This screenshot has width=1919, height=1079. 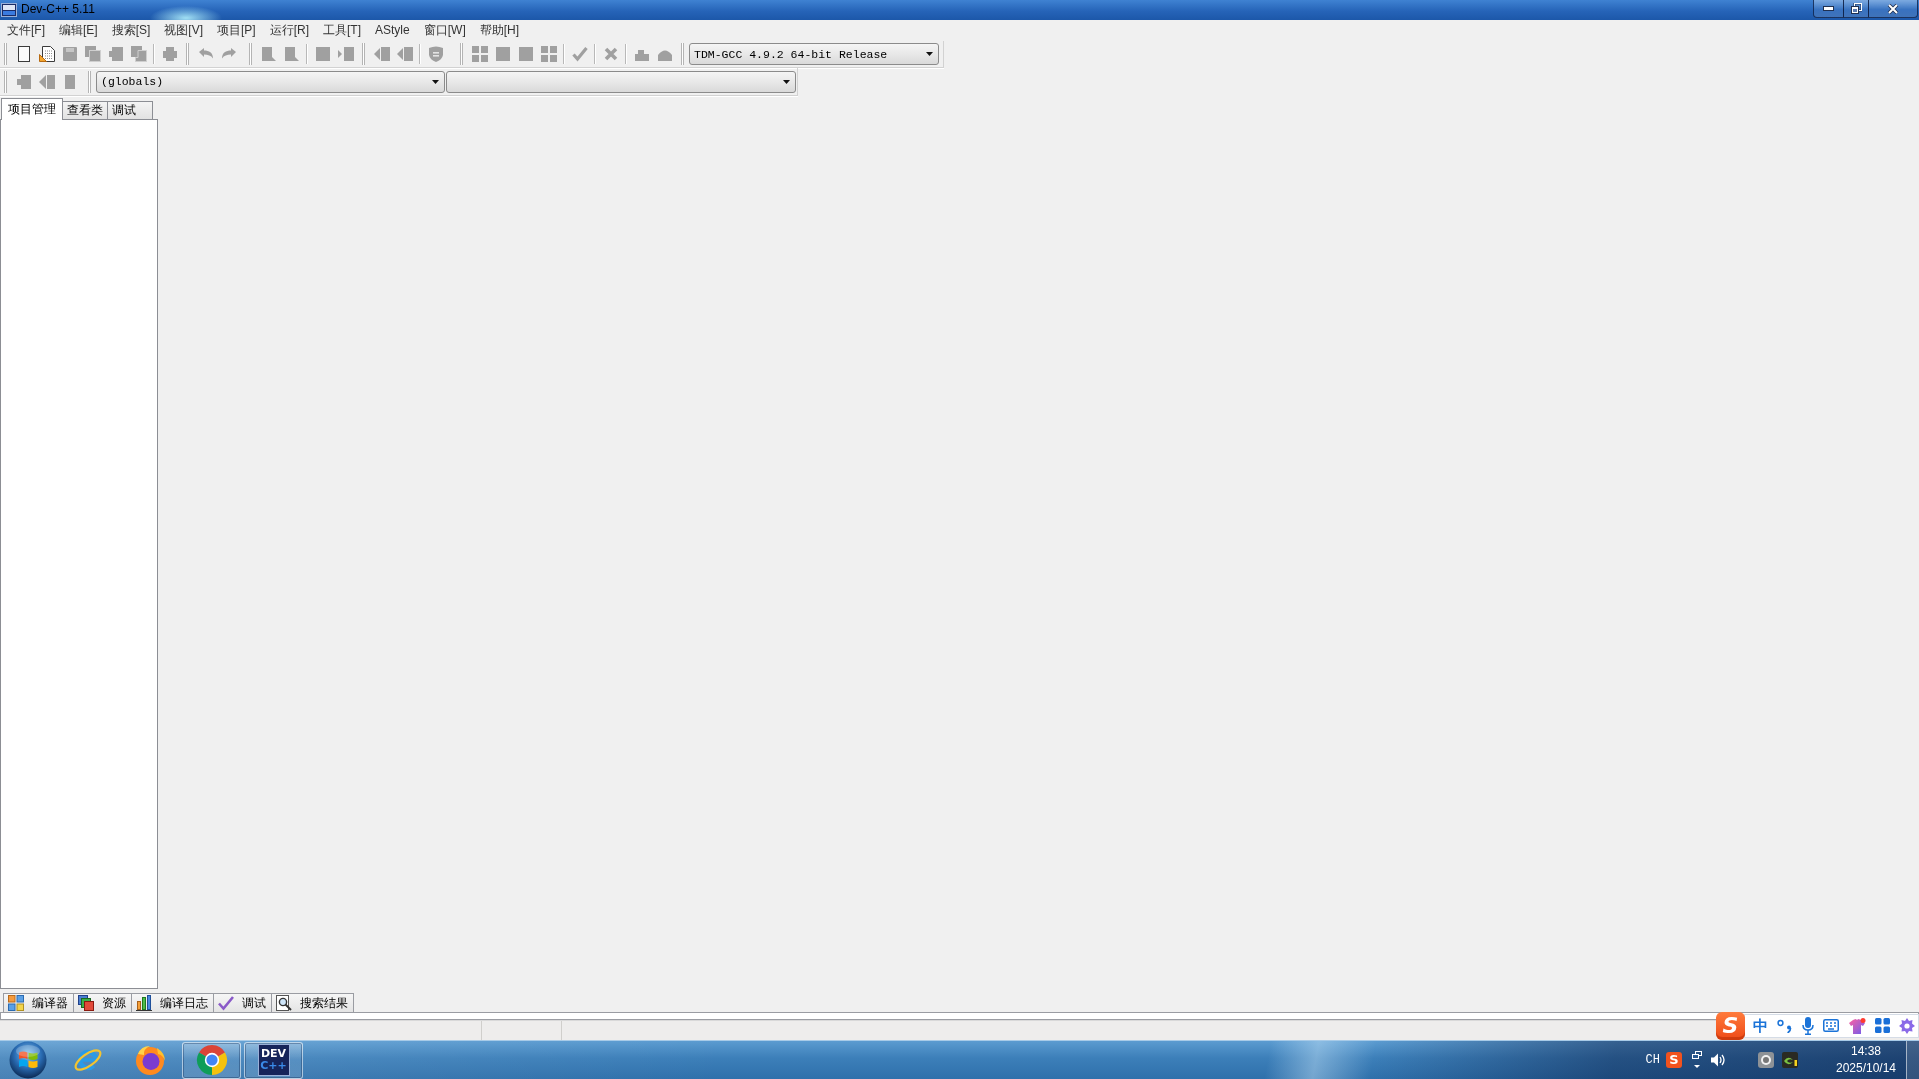 I want to click on gear-icon, so click(x=1907, y=1025).